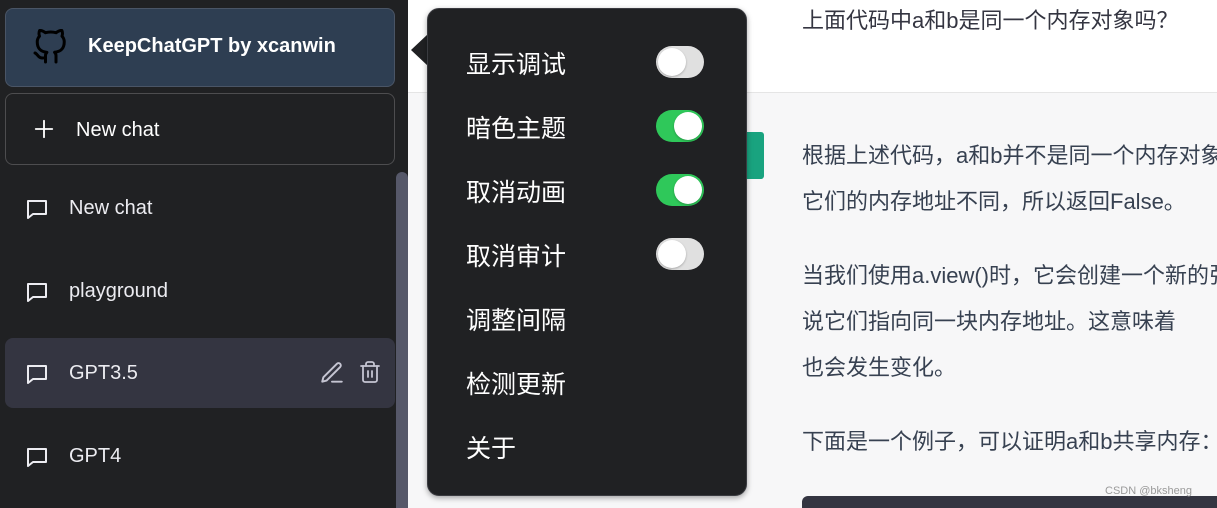 This screenshot has width=1217, height=508. Describe the element at coordinates (587, 189) in the screenshot. I see `menu-item-disable-animation: 取消动画` at that location.